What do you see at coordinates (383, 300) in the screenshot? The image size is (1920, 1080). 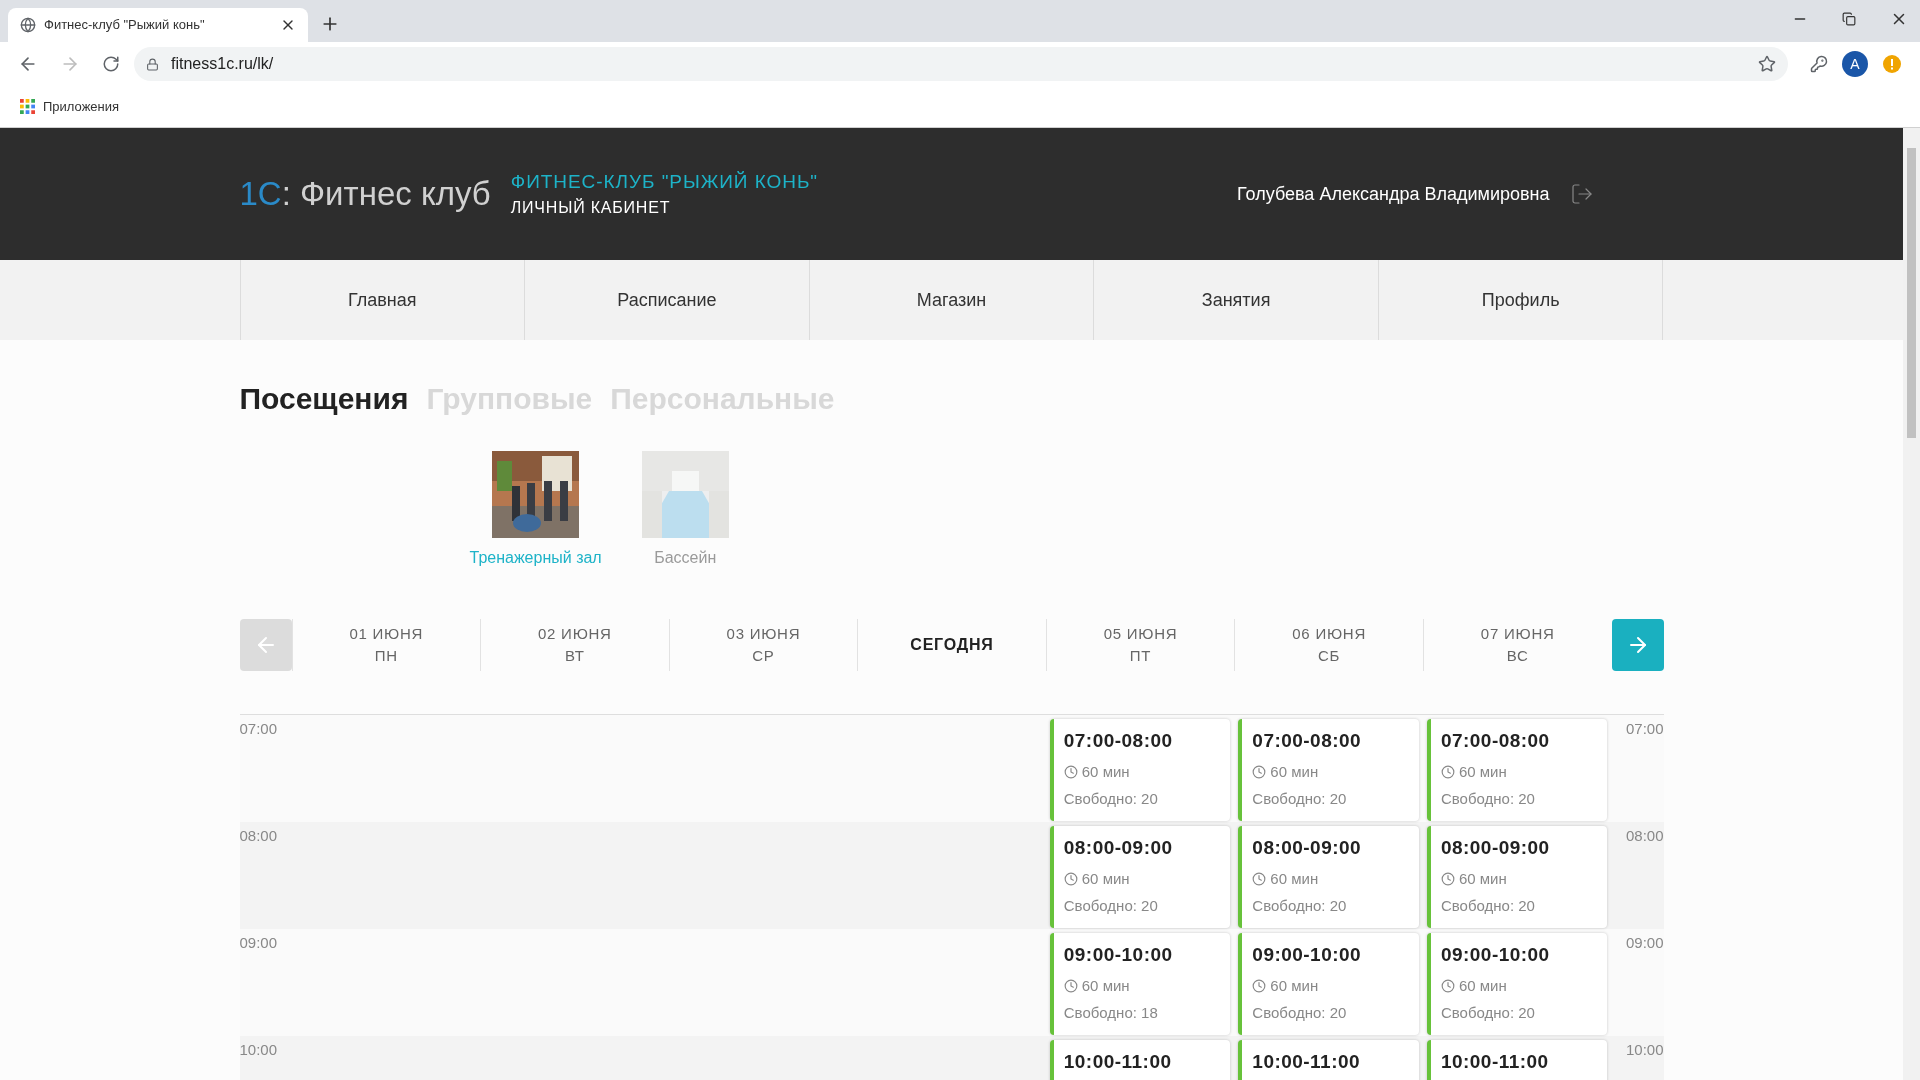 I see `nav-item: Главная` at bounding box center [383, 300].